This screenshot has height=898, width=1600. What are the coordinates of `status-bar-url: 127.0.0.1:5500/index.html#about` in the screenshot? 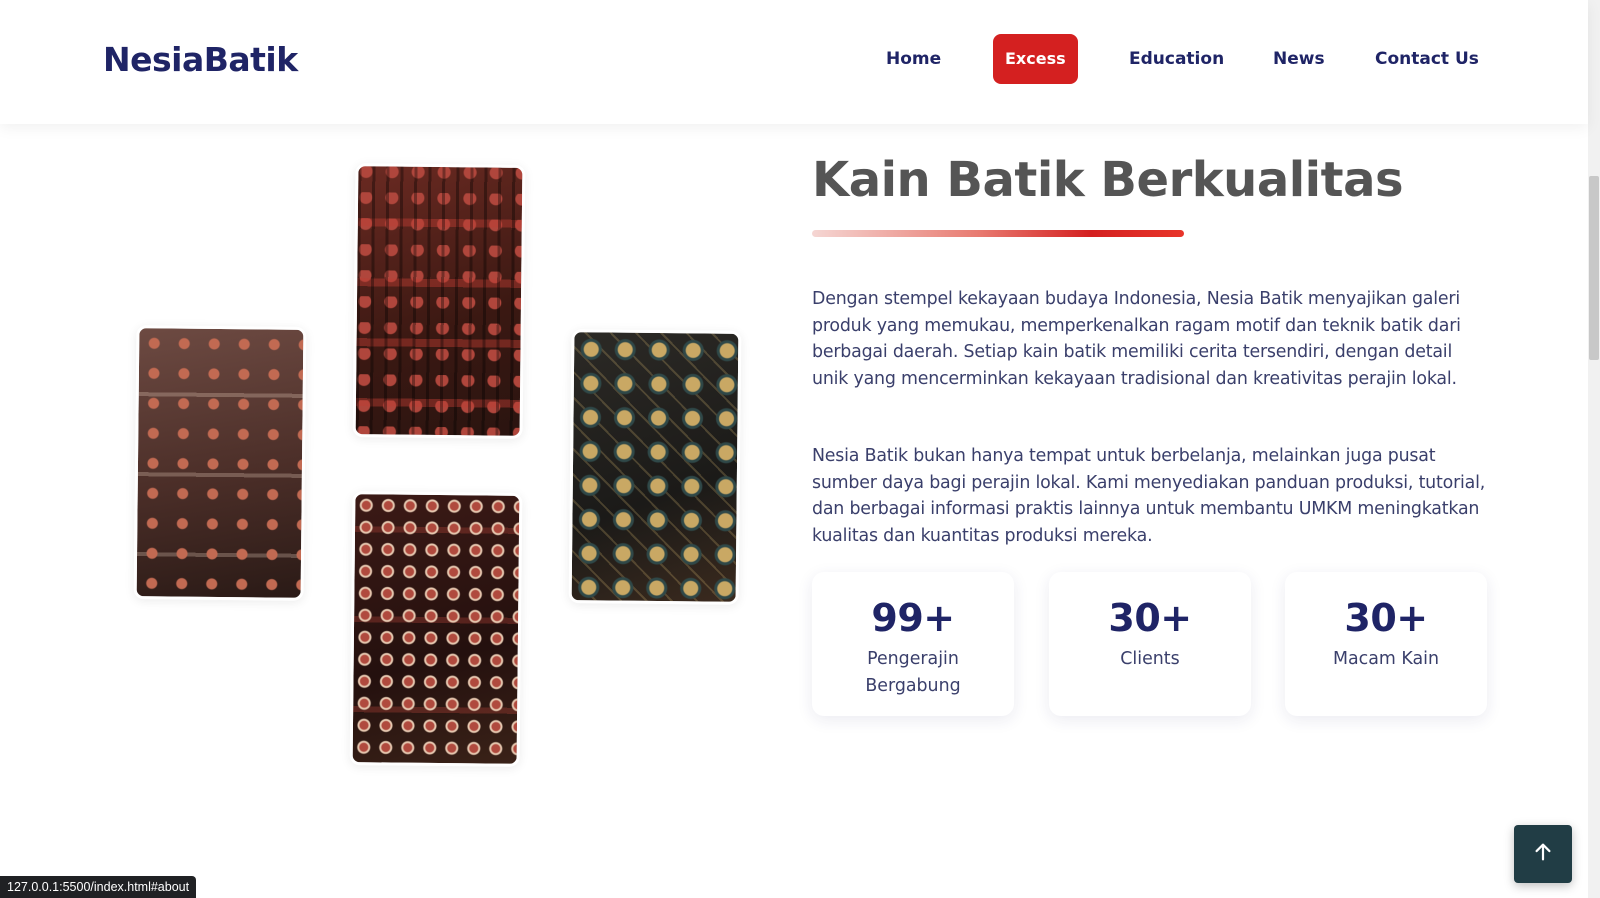 It's located at (98, 887).